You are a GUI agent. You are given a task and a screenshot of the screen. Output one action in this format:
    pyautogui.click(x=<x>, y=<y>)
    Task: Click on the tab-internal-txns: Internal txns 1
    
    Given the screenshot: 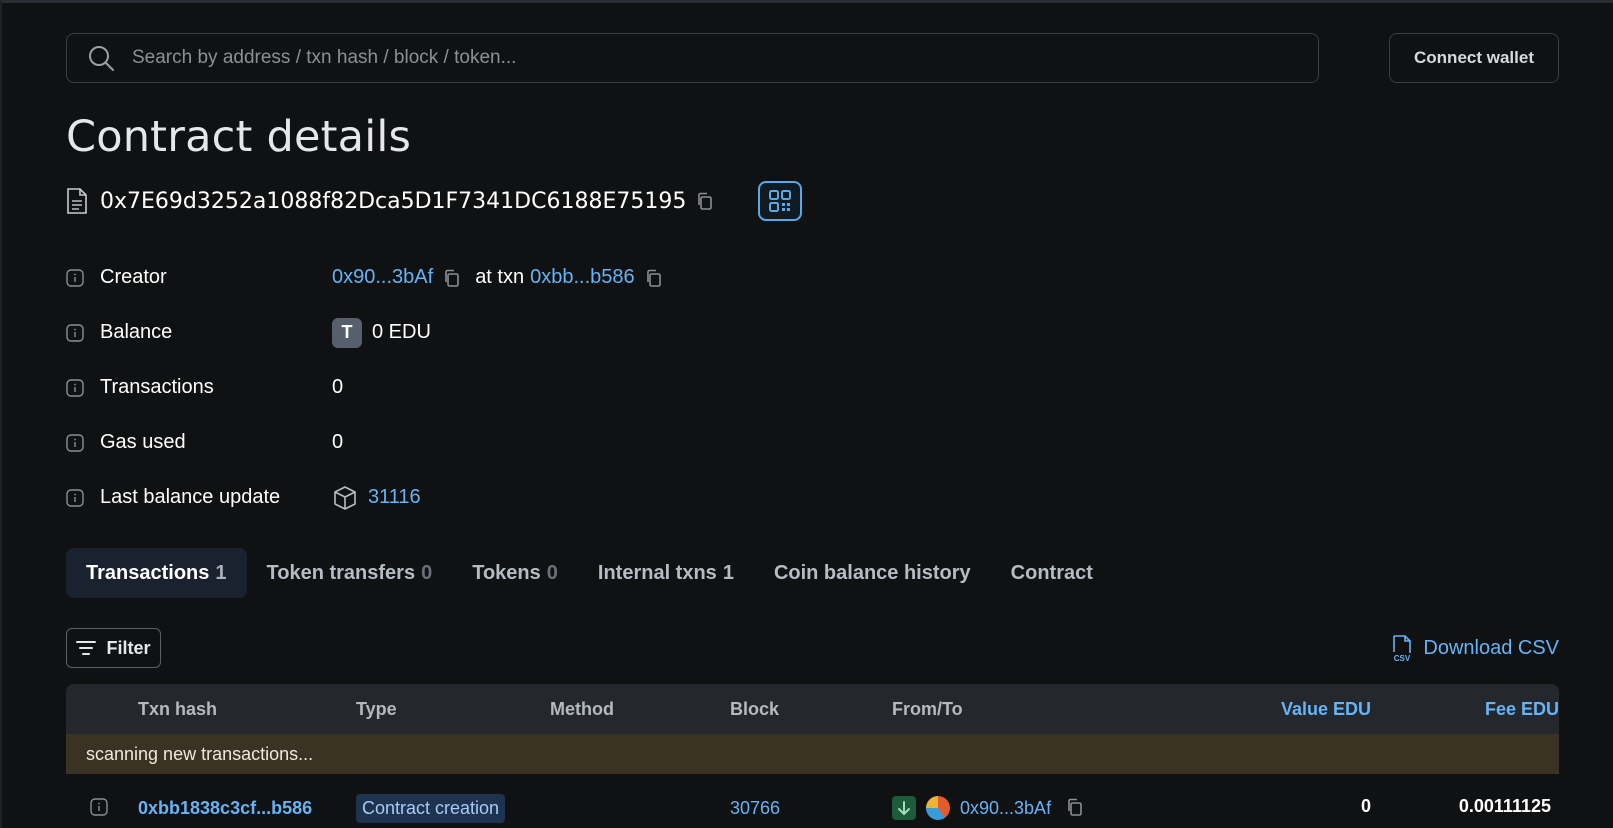 What is the action you would take?
    pyautogui.click(x=666, y=573)
    